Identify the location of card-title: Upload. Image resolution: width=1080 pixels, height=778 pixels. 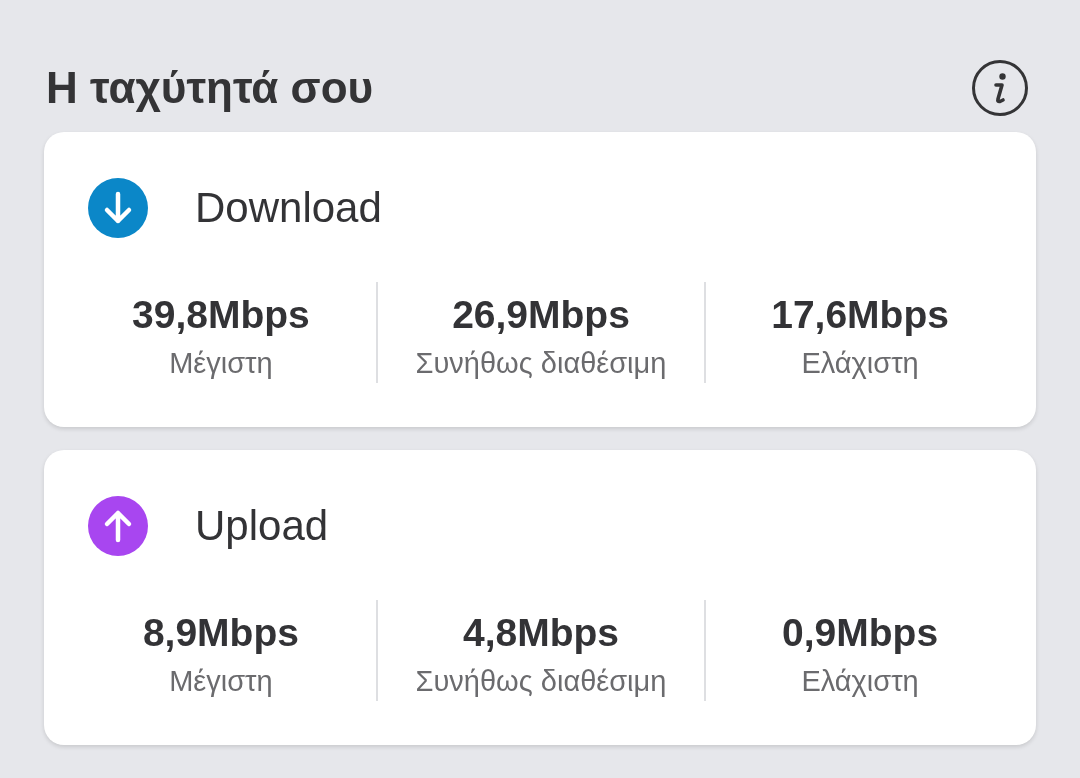
(262, 526).